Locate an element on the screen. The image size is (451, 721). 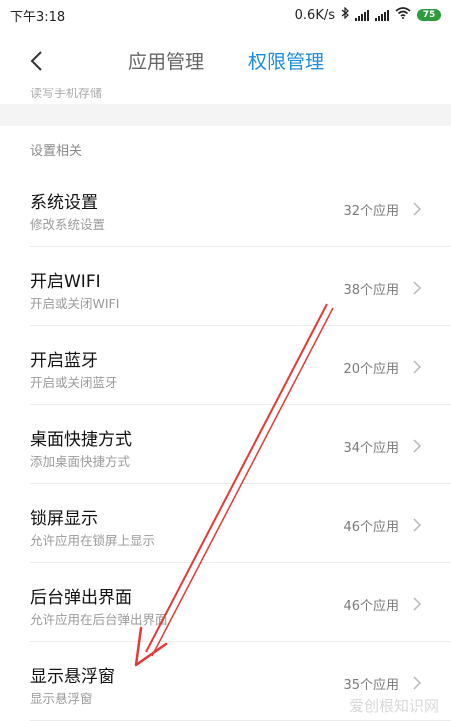
watermark: 爱创根知识网 is located at coordinates (393, 706).